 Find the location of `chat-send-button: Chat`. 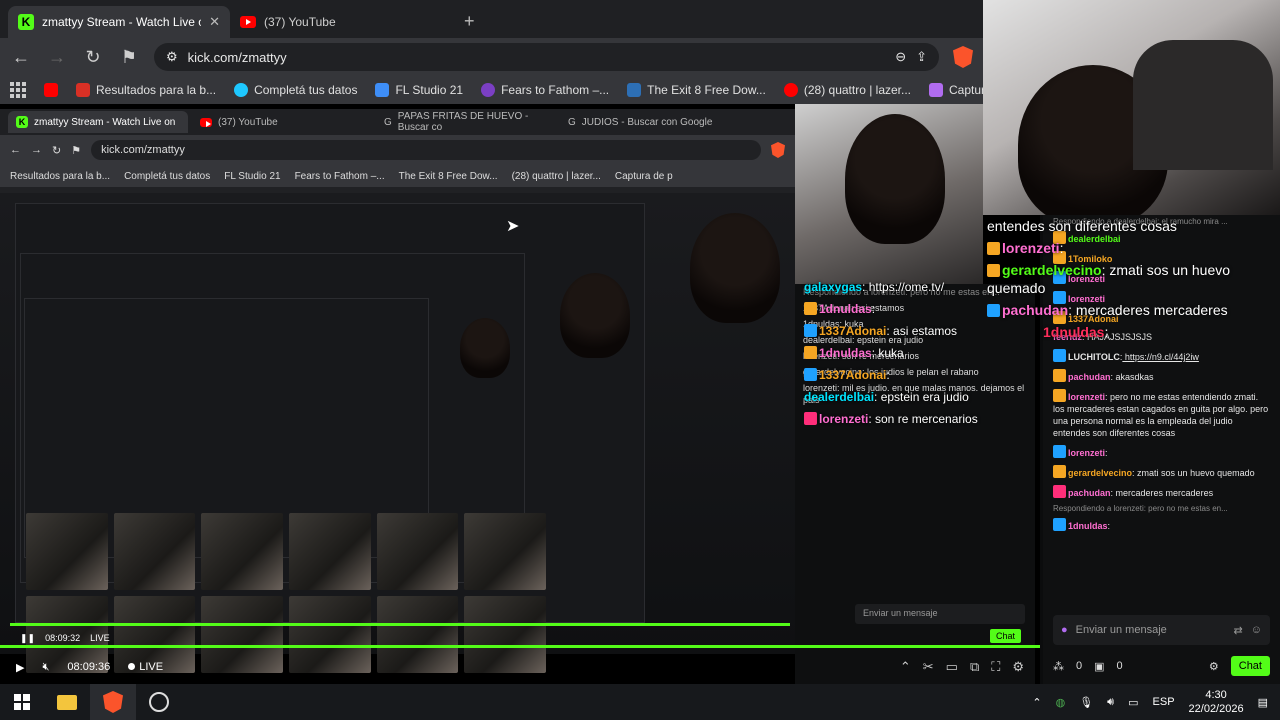

chat-send-button: Chat is located at coordinates (1250, 666).